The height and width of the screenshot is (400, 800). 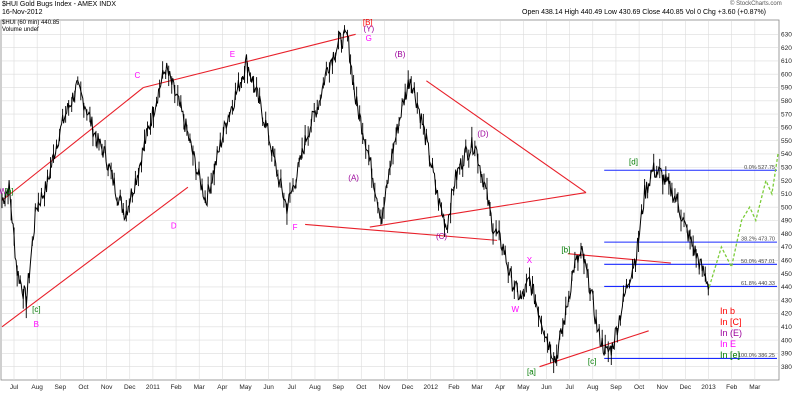 What do you see at coordinates (786, 181) in the screenshot?
I see `y-tick-label: 520` at bounding box center [786, 181].